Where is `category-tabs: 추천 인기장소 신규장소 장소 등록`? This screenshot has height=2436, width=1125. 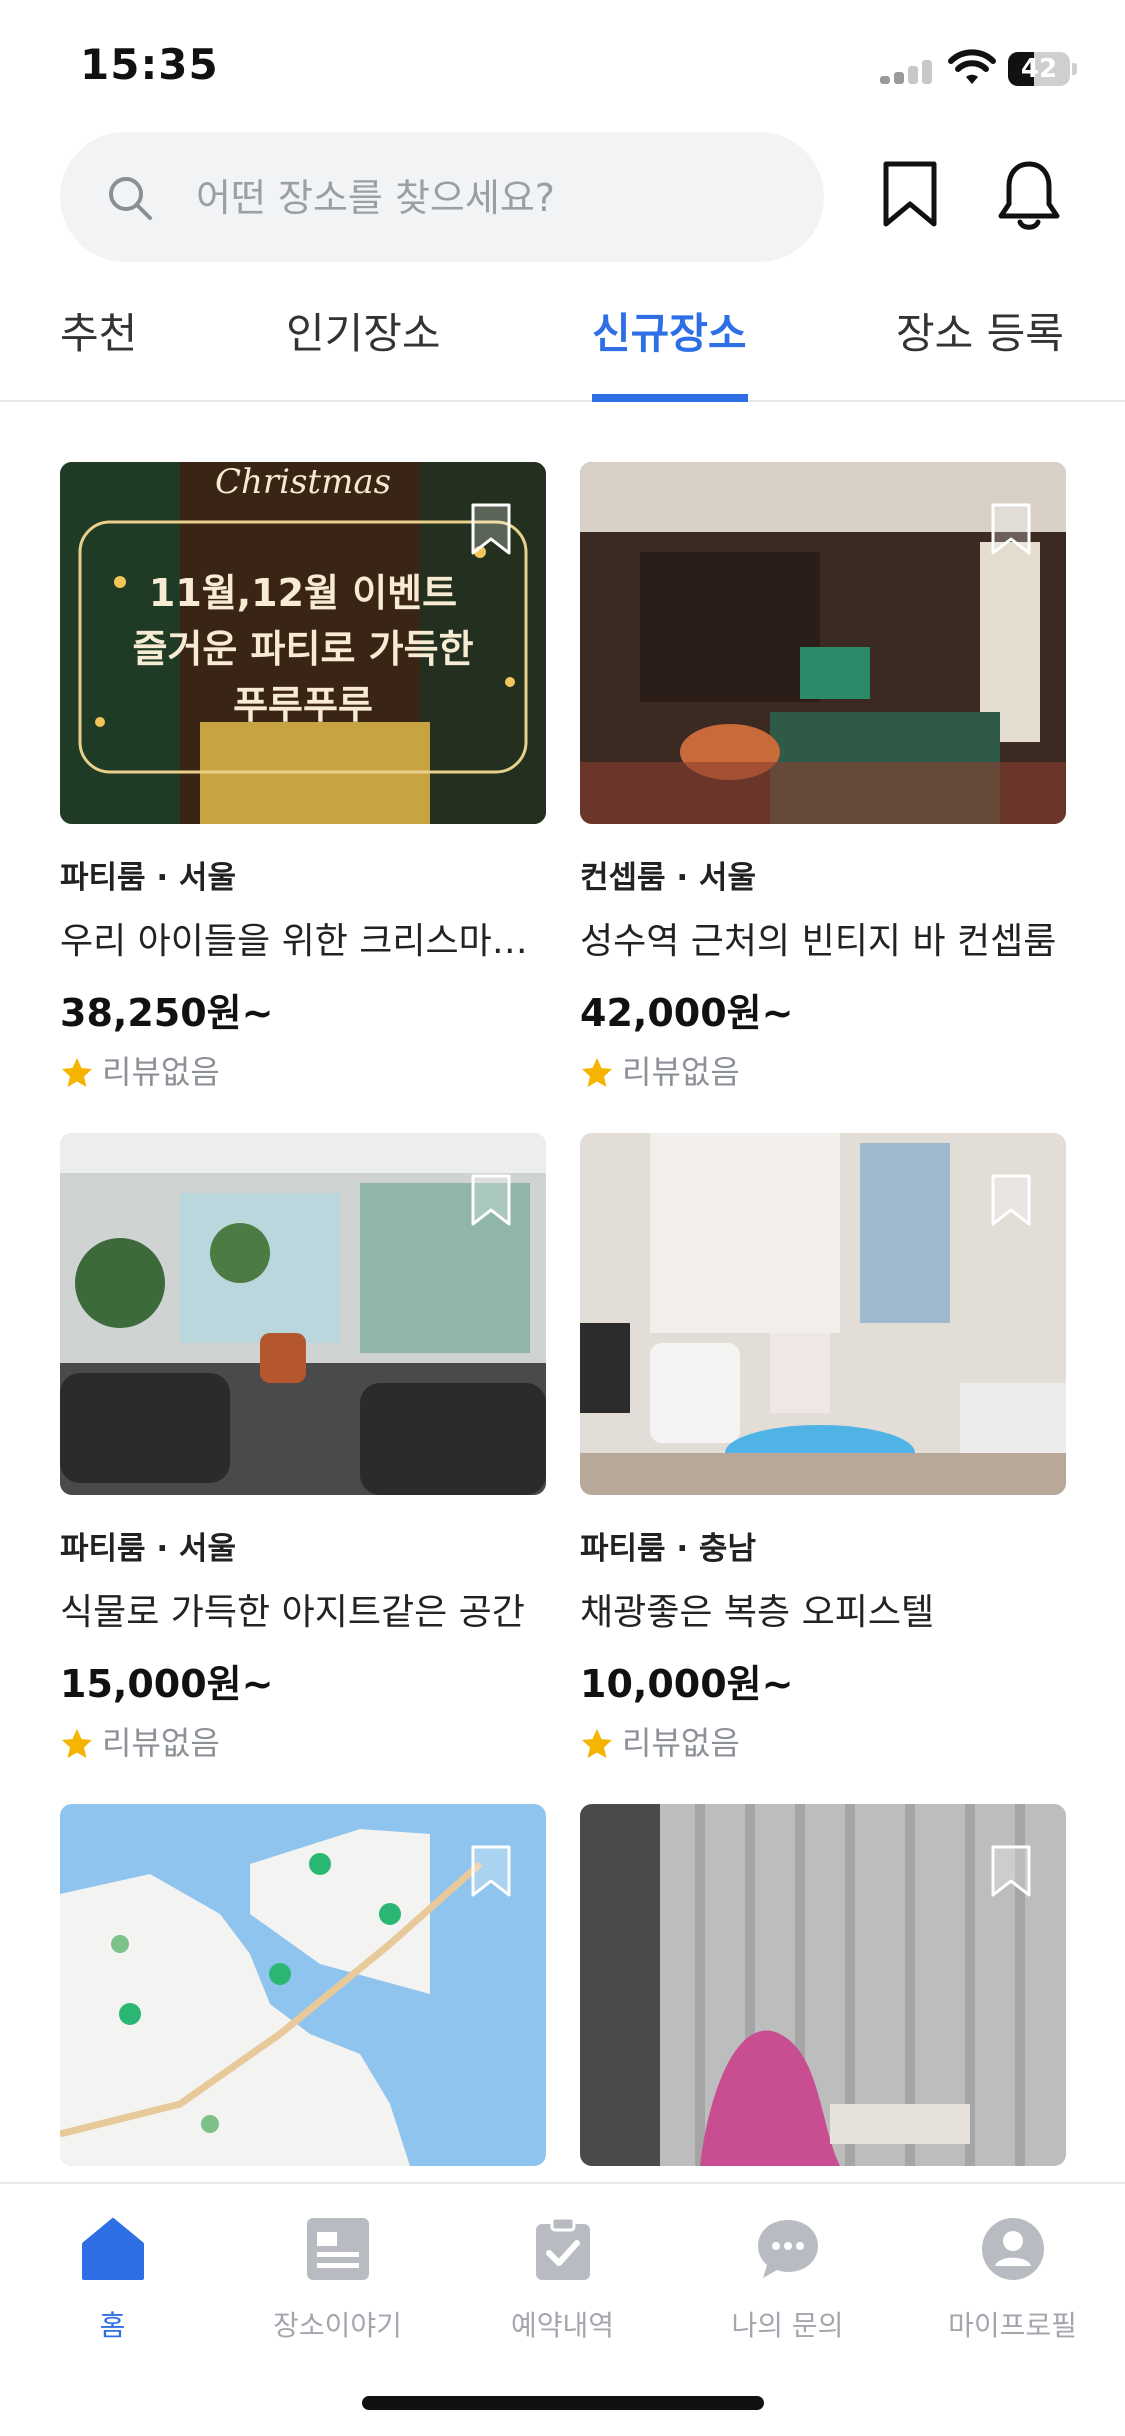
category-tabs: 추천 인기장소 신규장소 장소 등록 is located at coordinates (562, 346).